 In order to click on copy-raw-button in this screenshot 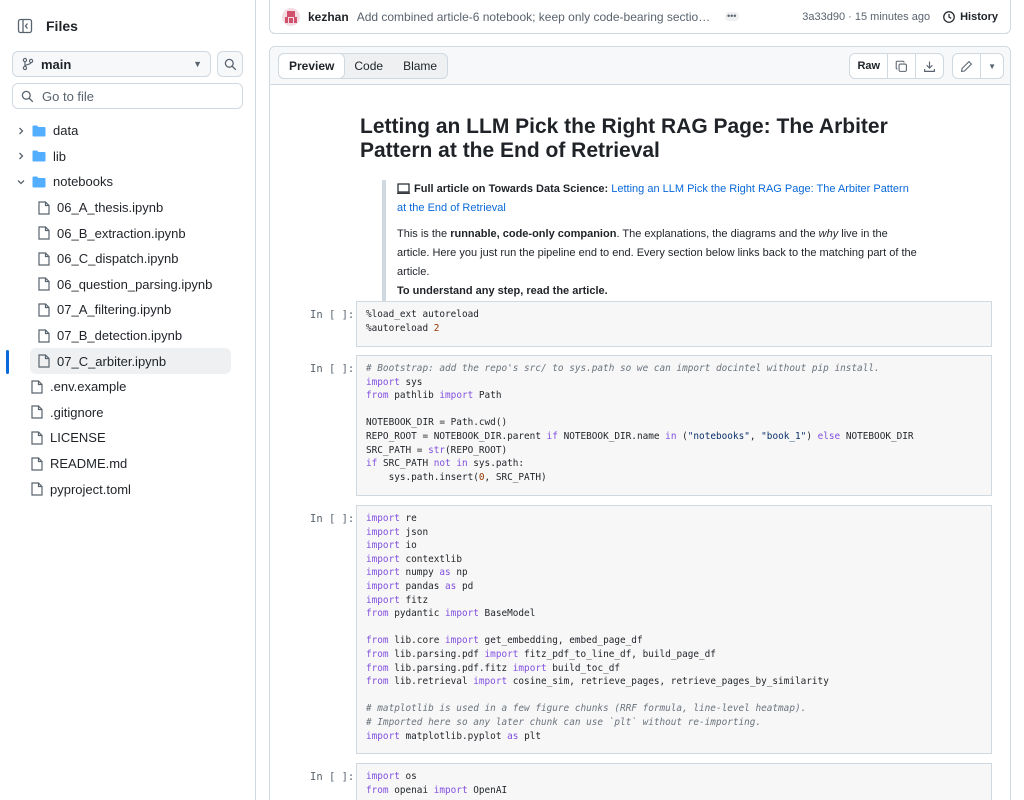, I will do `click(902, 66)`.